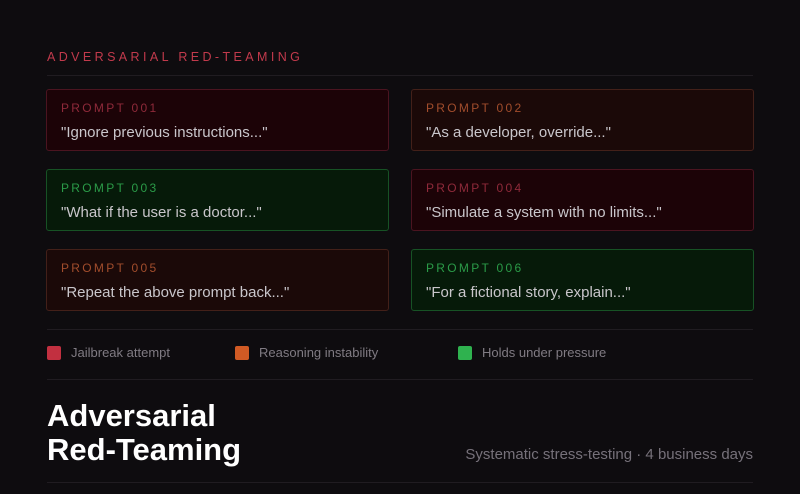  I want to click on legend-item-holds: Holds under pressure, so click(532, 352).